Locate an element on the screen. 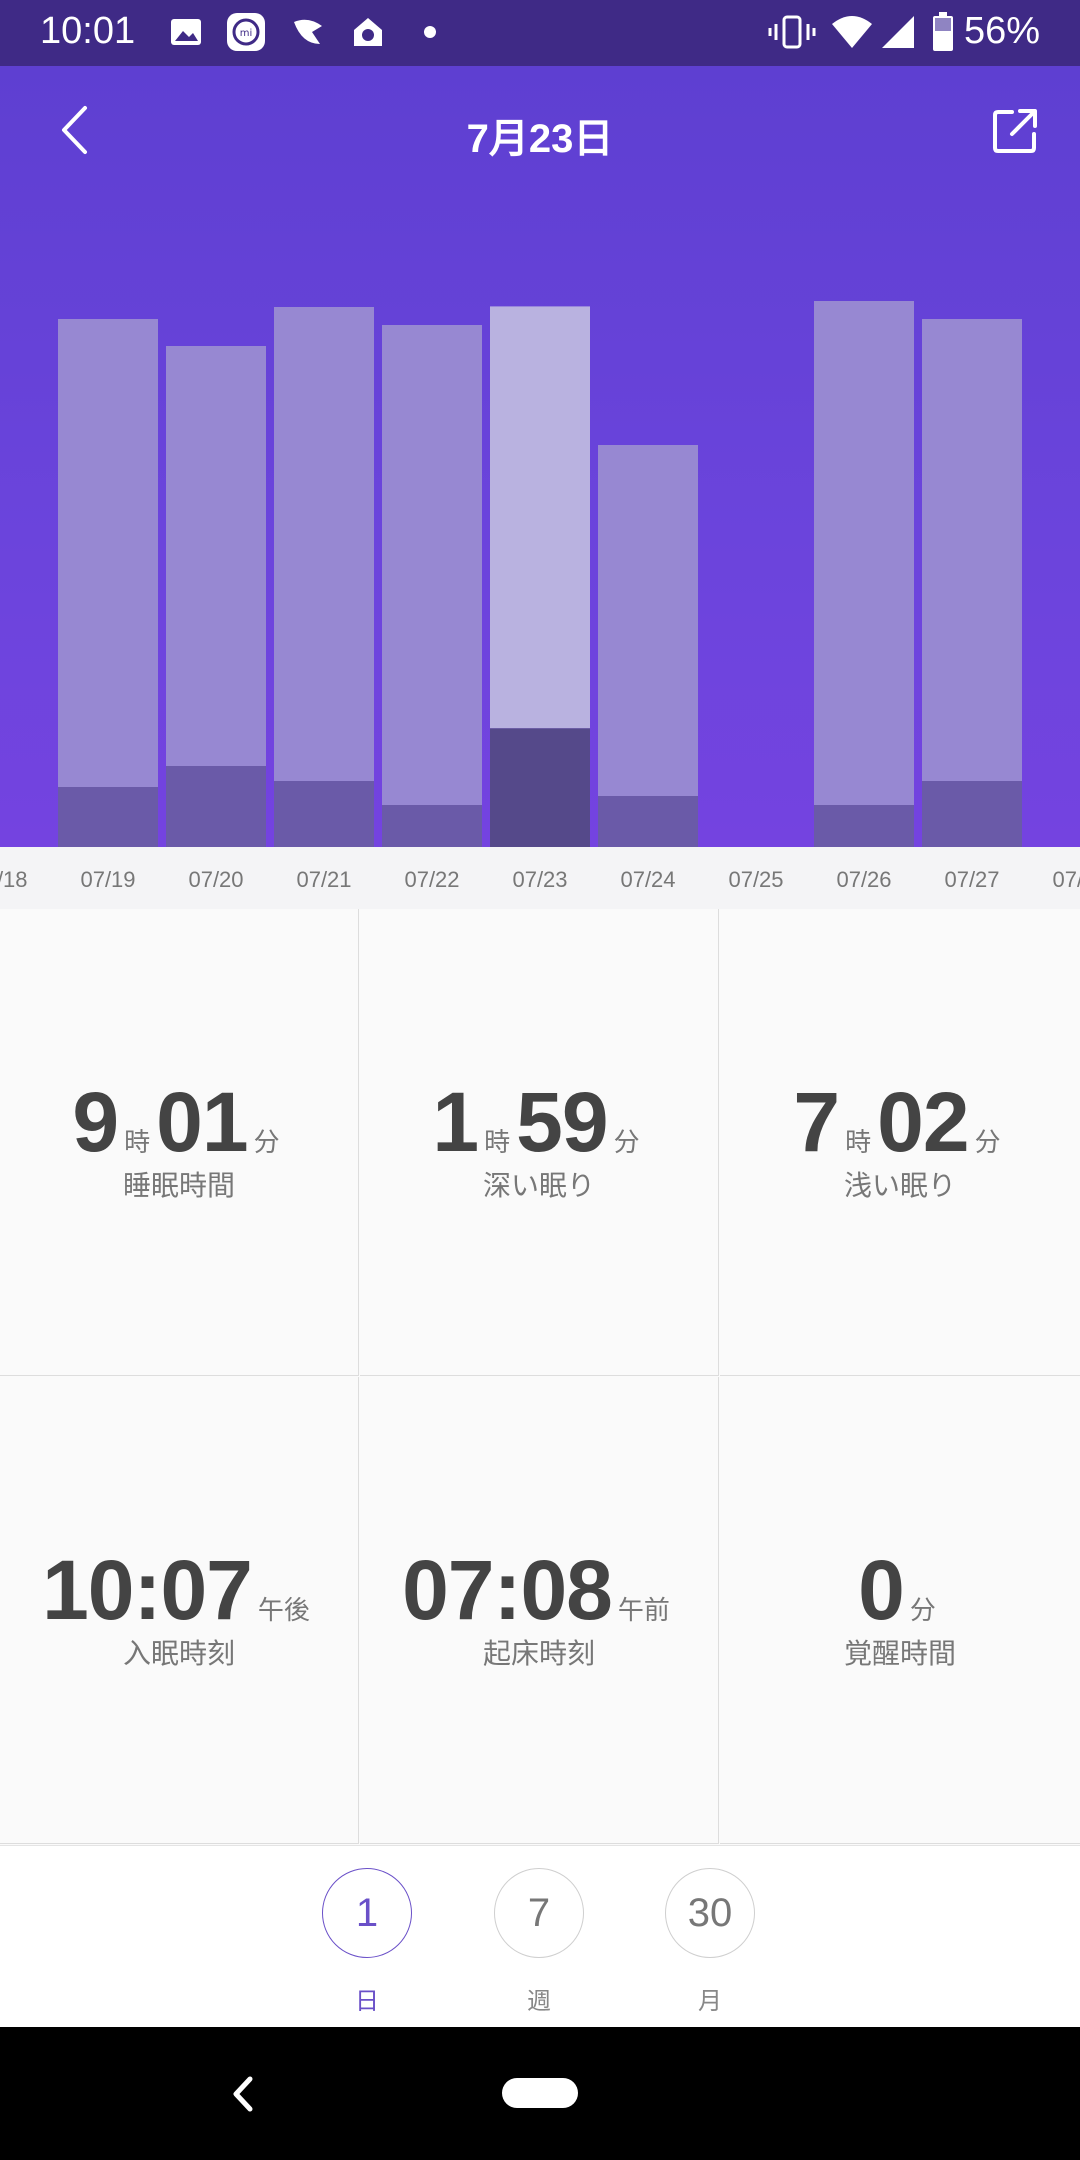 The width and height of the screenshot is (1080, 2160). deep-sleep-minutes-unit: 分 is located at coordinates (626, 1142).